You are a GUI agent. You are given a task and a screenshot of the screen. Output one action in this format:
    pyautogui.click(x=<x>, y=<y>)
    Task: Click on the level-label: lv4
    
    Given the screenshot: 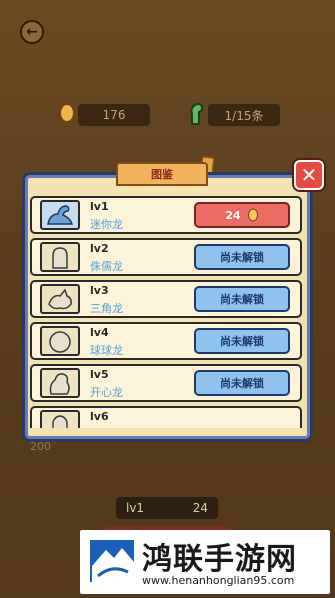 What is the action you would take?
    pyautogui.click(x=99, y=332)
    